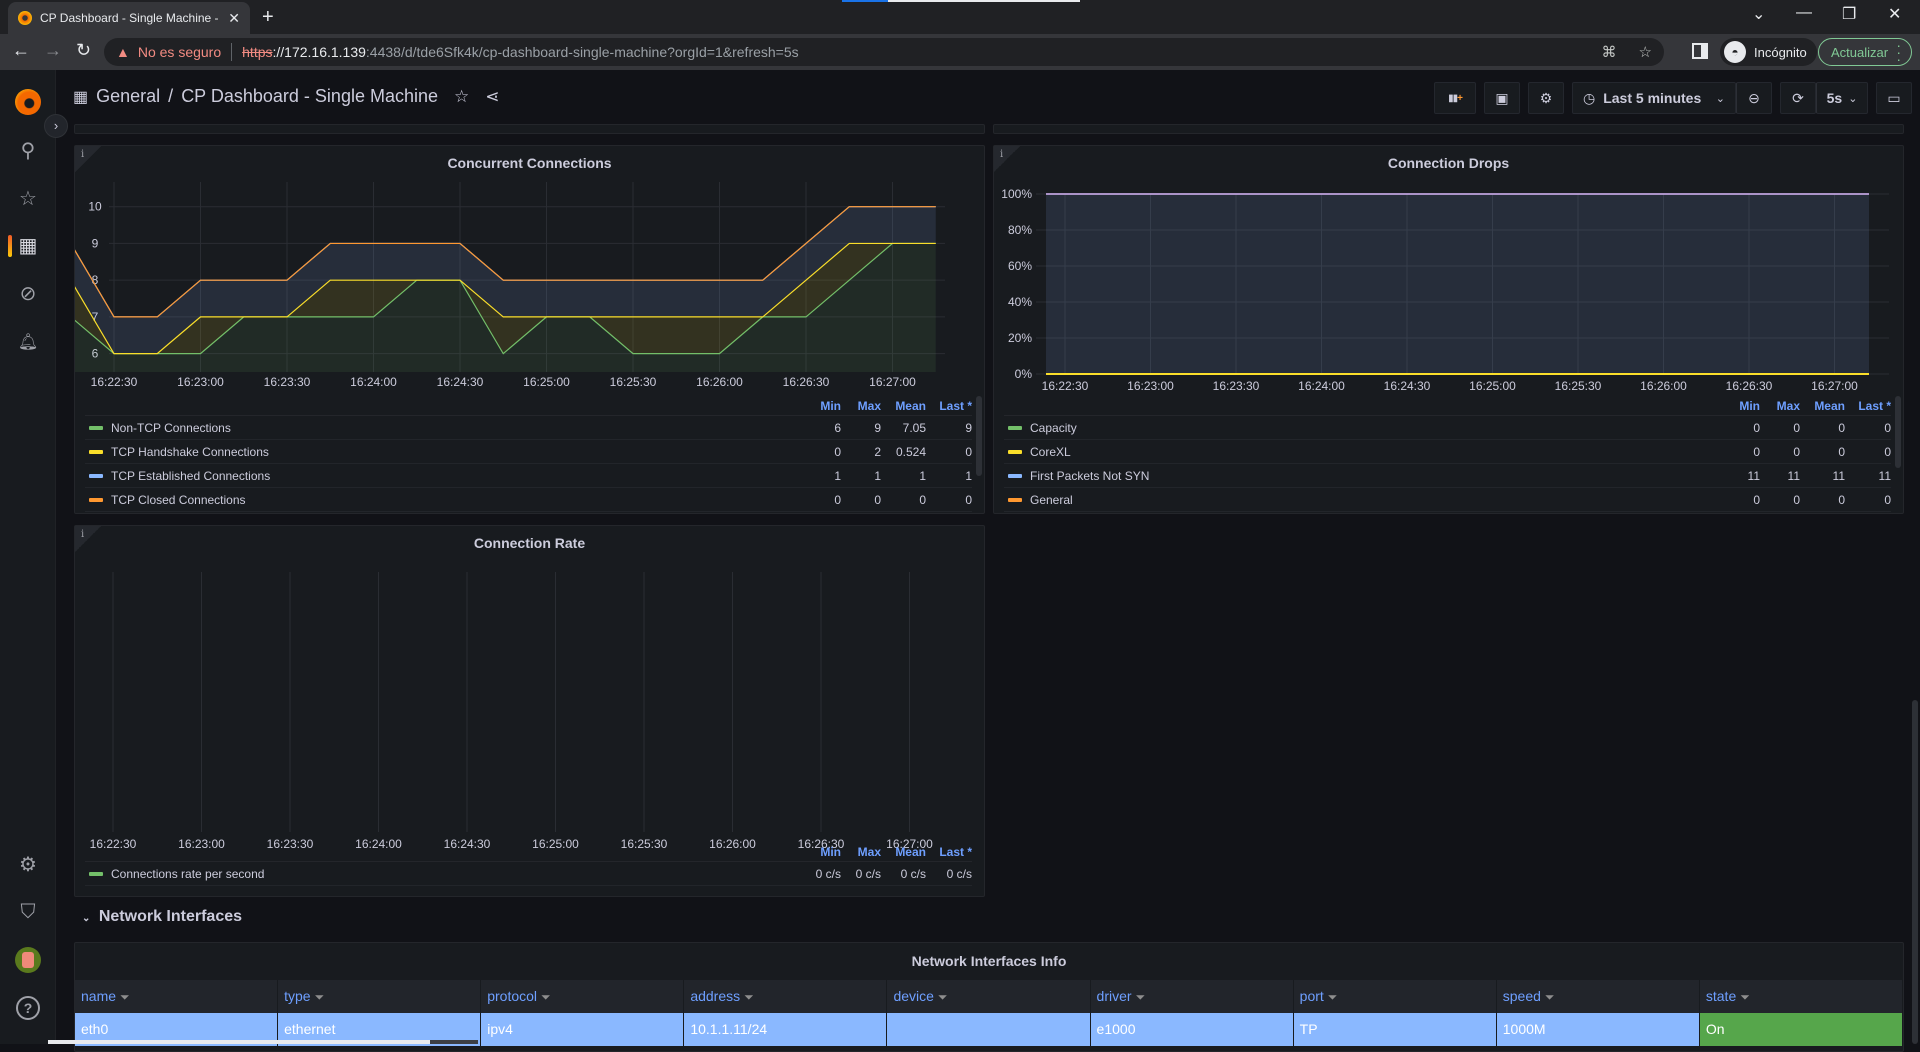  I want to click on panel-title: Connection Rate, so click(529, 543).